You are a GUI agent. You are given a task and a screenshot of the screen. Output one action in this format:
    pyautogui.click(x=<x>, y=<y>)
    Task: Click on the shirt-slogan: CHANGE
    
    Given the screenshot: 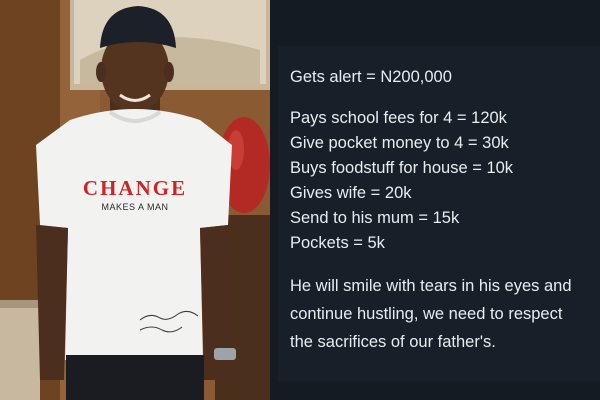 What is the action you would take?
    pyautogui.click(x=135, y=188)
    